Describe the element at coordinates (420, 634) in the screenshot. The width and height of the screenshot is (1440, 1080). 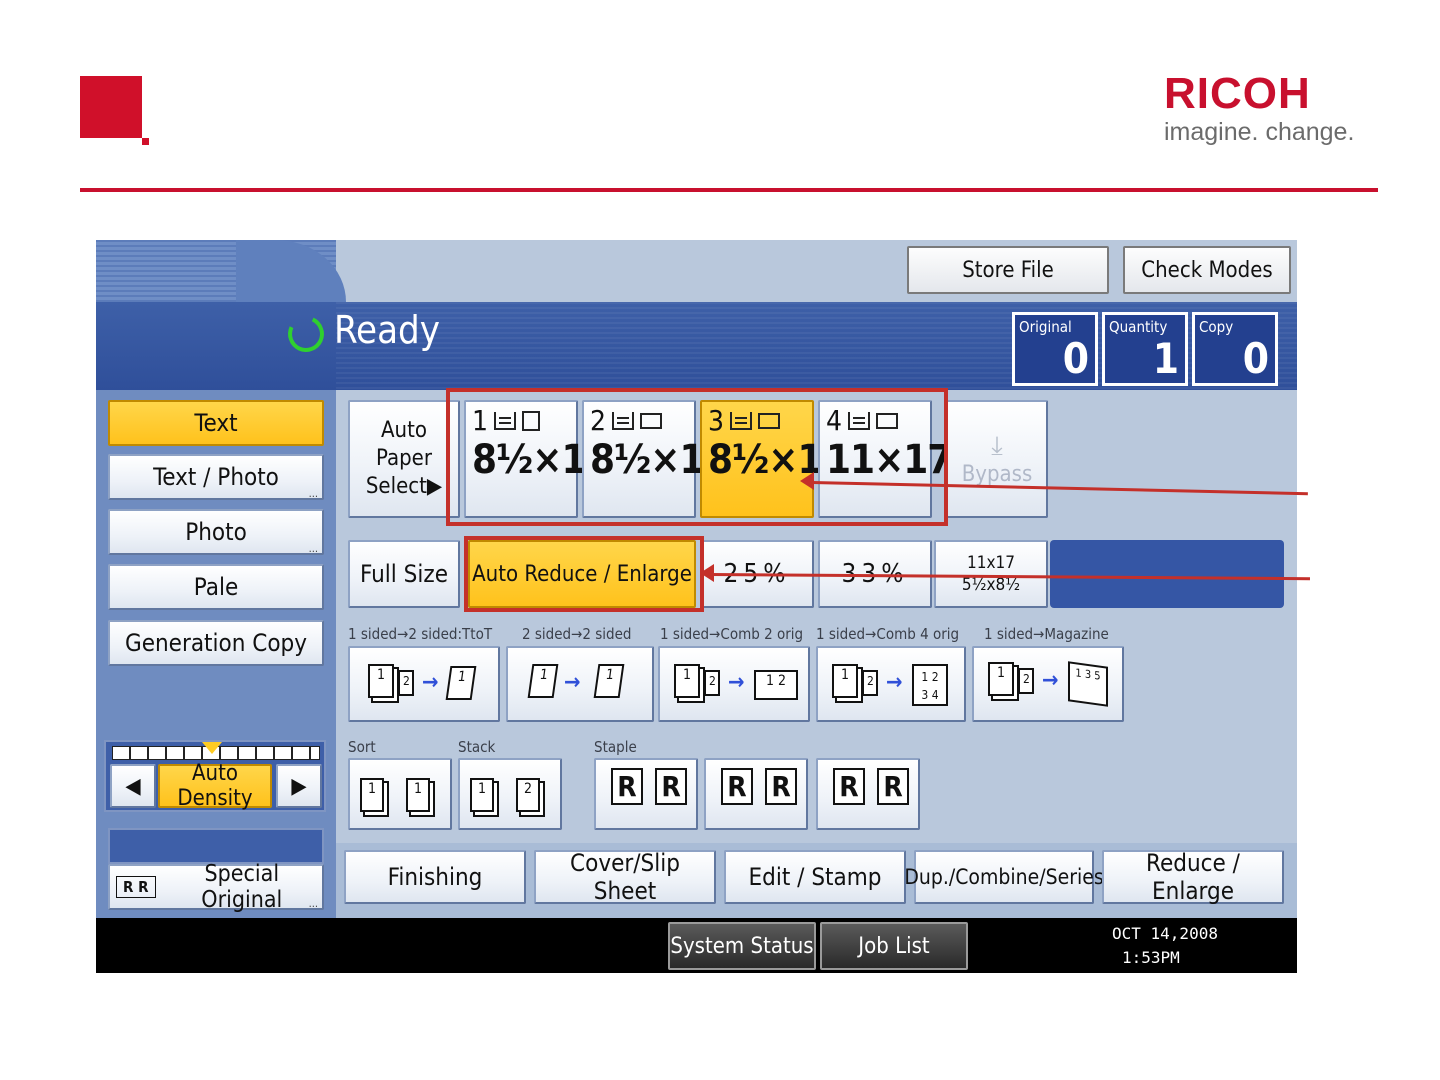
I see `duplex-label-1: 1 sided→2 sided:TtoT` at that location.